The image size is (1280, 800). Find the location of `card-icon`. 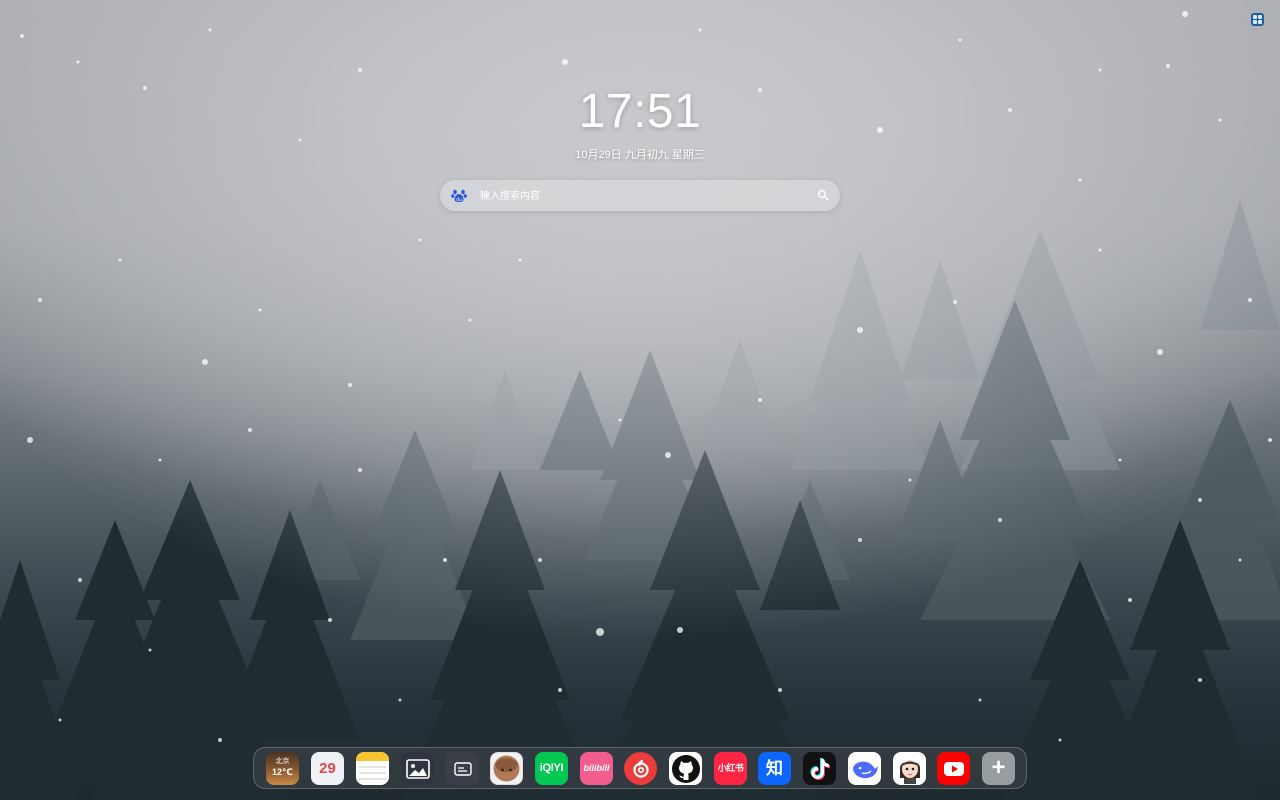

card-icon is located at coordinates (462, 768).